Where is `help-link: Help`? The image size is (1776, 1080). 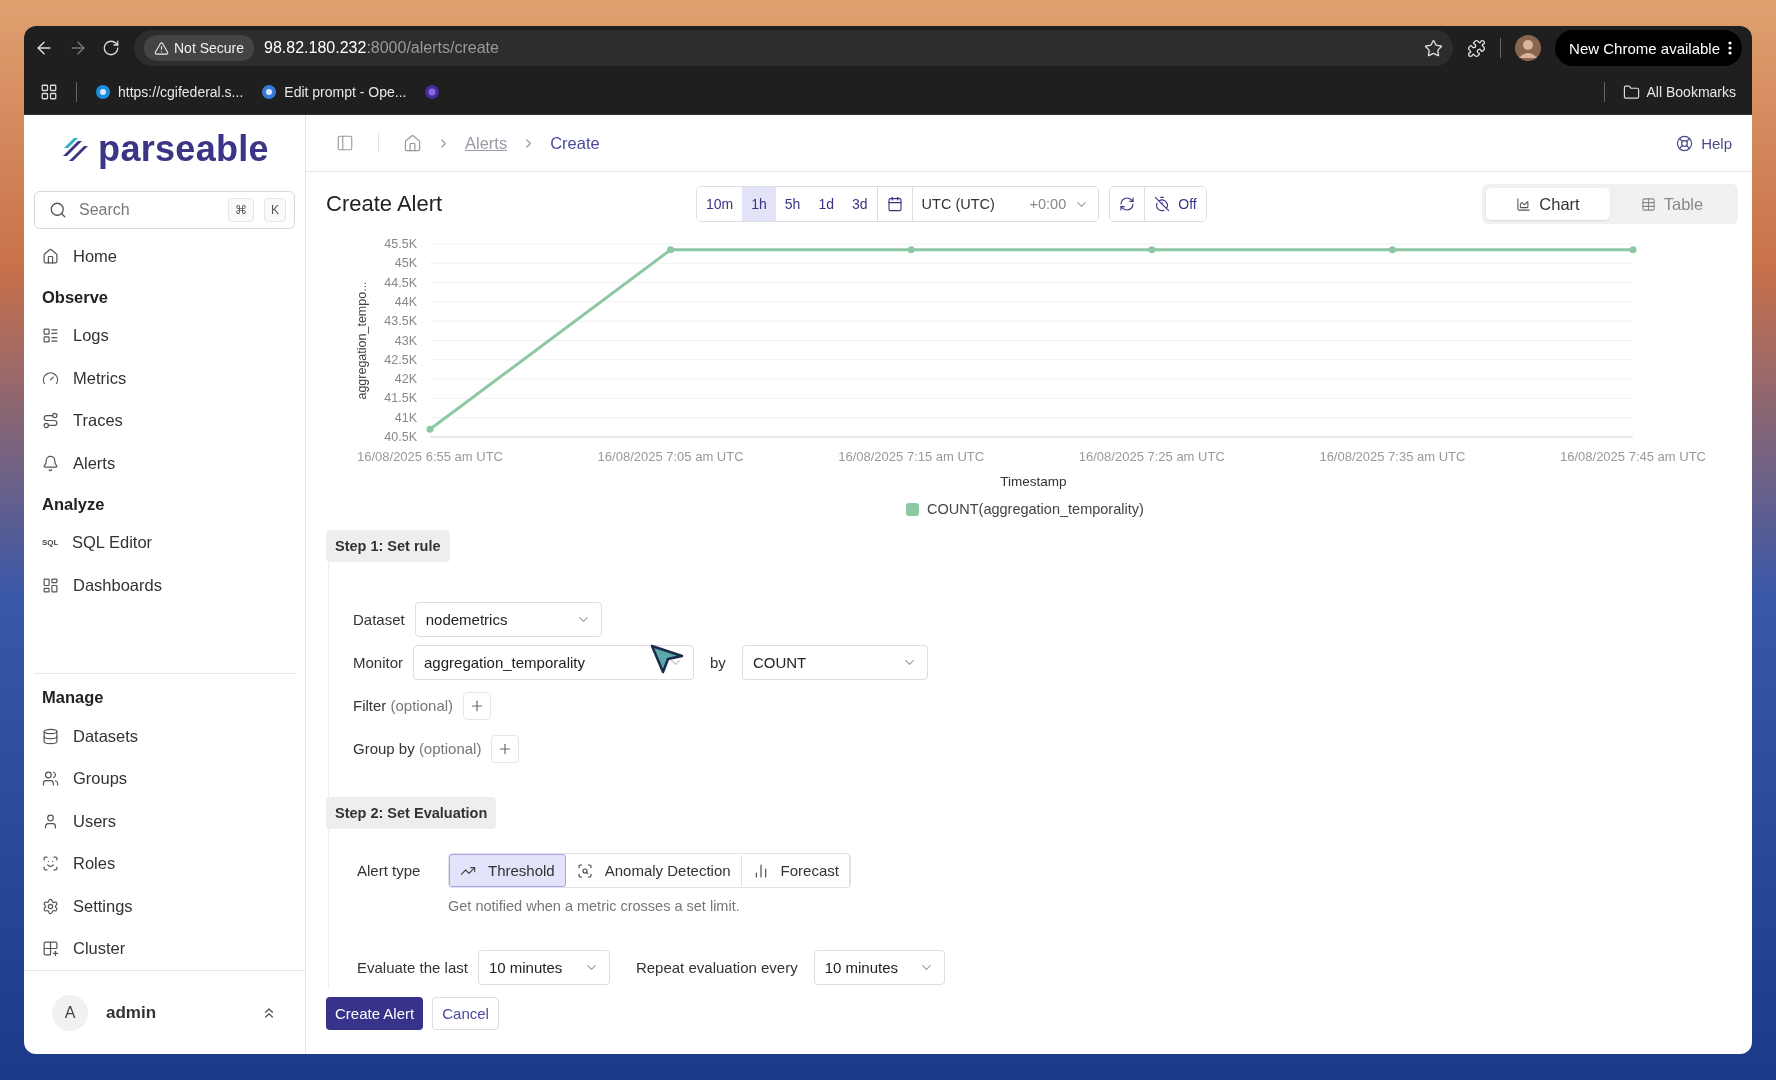
help-link: Help is located at coordinates (1704, 143).